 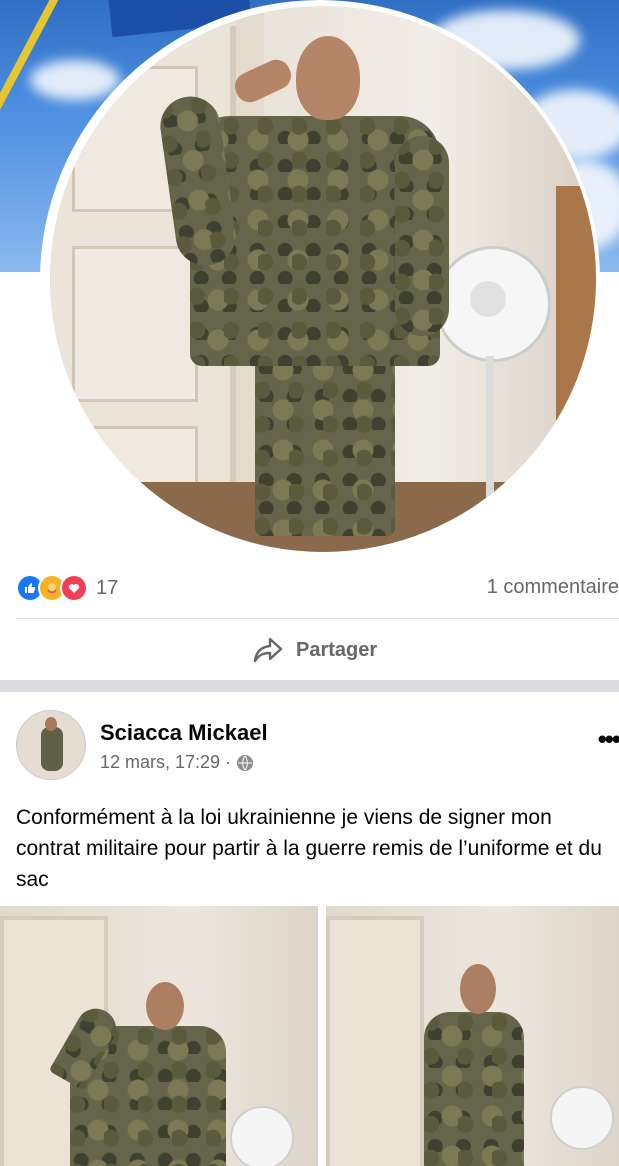 What do you see at coordinates (337, 649) in the screenshot?
I see `share-label: Partager` at bounding box center [337, 649].